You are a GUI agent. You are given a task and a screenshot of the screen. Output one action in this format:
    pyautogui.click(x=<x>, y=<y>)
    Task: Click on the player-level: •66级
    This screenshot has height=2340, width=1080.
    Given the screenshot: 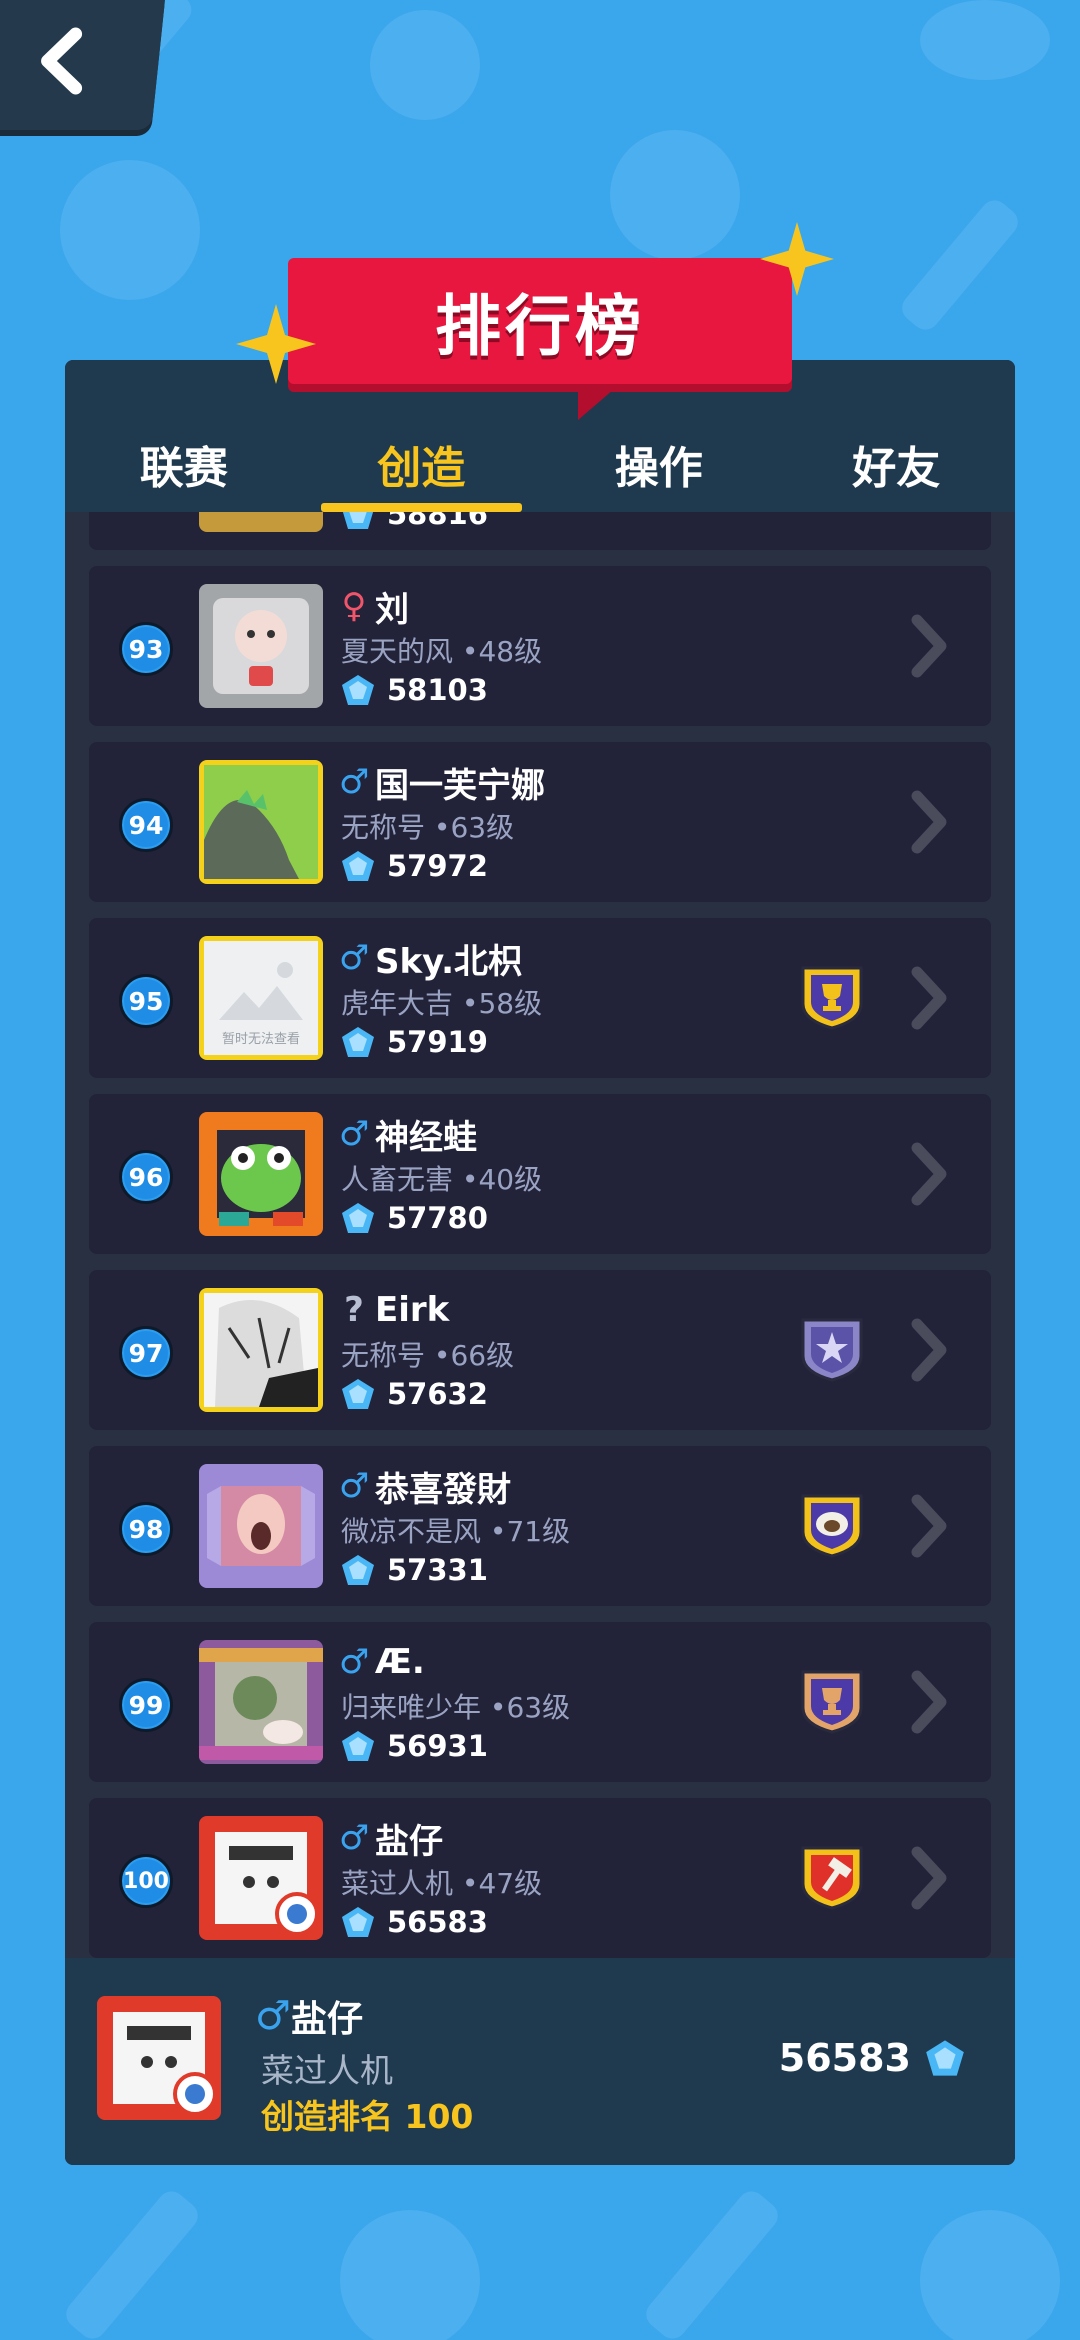 What is the action you would take?
    pyautogui.click(x=474, y=1355)
    